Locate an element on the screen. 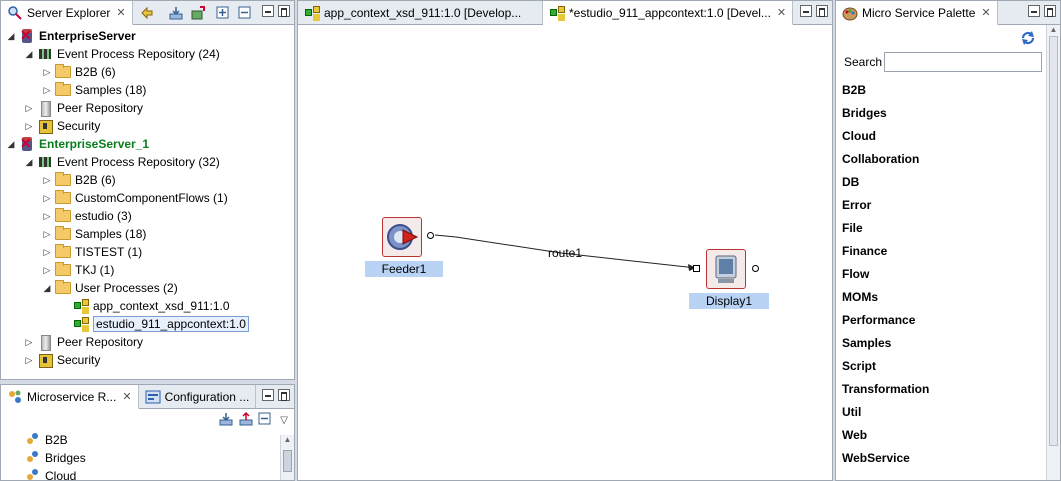 This screenshot has width=1061, height=481. palette-category: Flow is located at coordinates (948, 274).